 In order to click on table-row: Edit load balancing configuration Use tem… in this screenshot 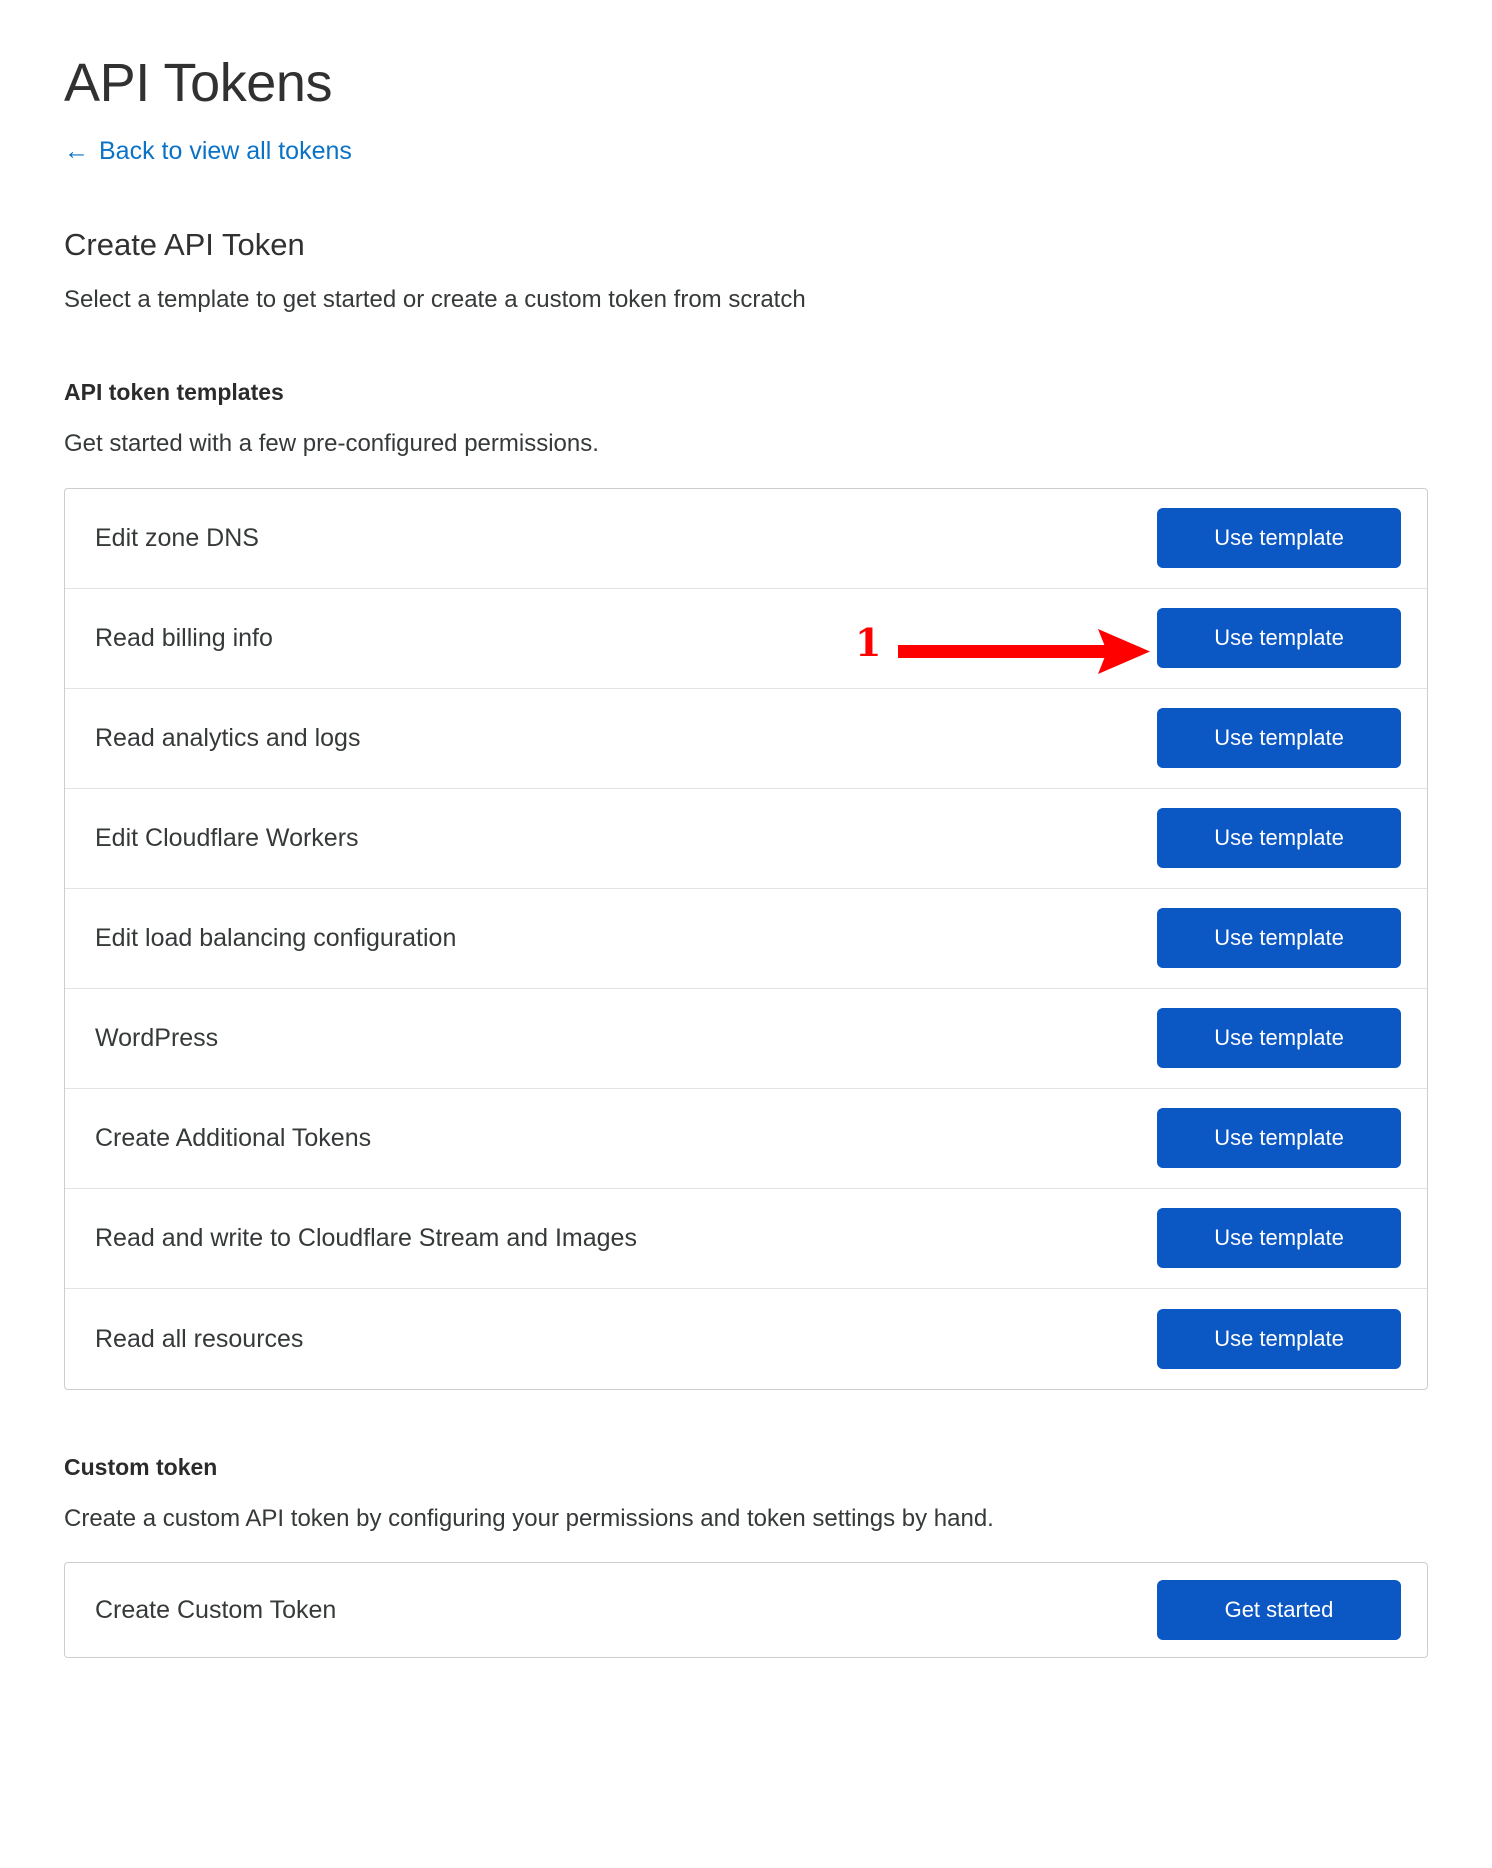, I will do `click(746, 939)`.